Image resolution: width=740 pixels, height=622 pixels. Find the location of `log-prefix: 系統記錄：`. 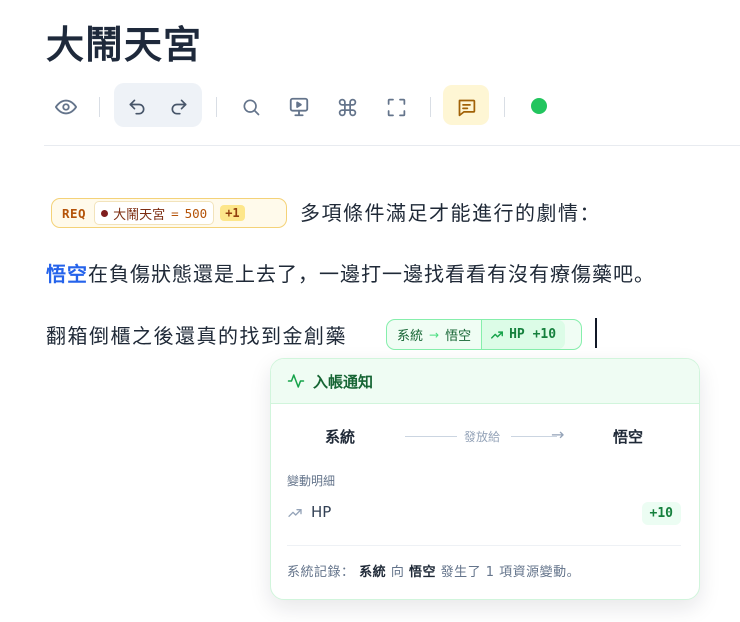

log-prefix: 系統記錄： is located at coordinates (321, 572).